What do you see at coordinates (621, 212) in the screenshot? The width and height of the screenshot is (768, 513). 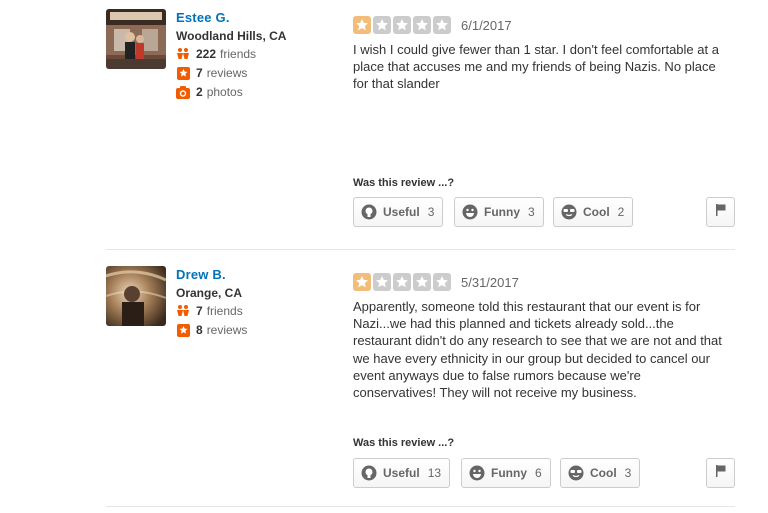 I see `cool-count: 2` at bounding box center [621, 212].